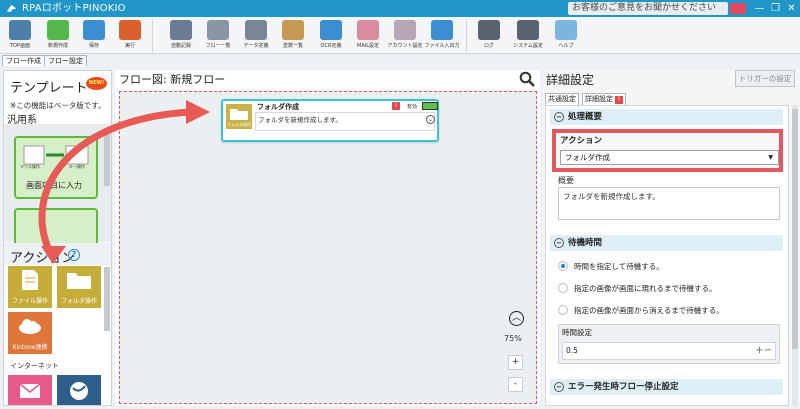 Image resolution: width=800 pixels, height=409 pixels. Describe the element at coordinates (58, 30) in the screenshot. I see `new-icon` at that location.